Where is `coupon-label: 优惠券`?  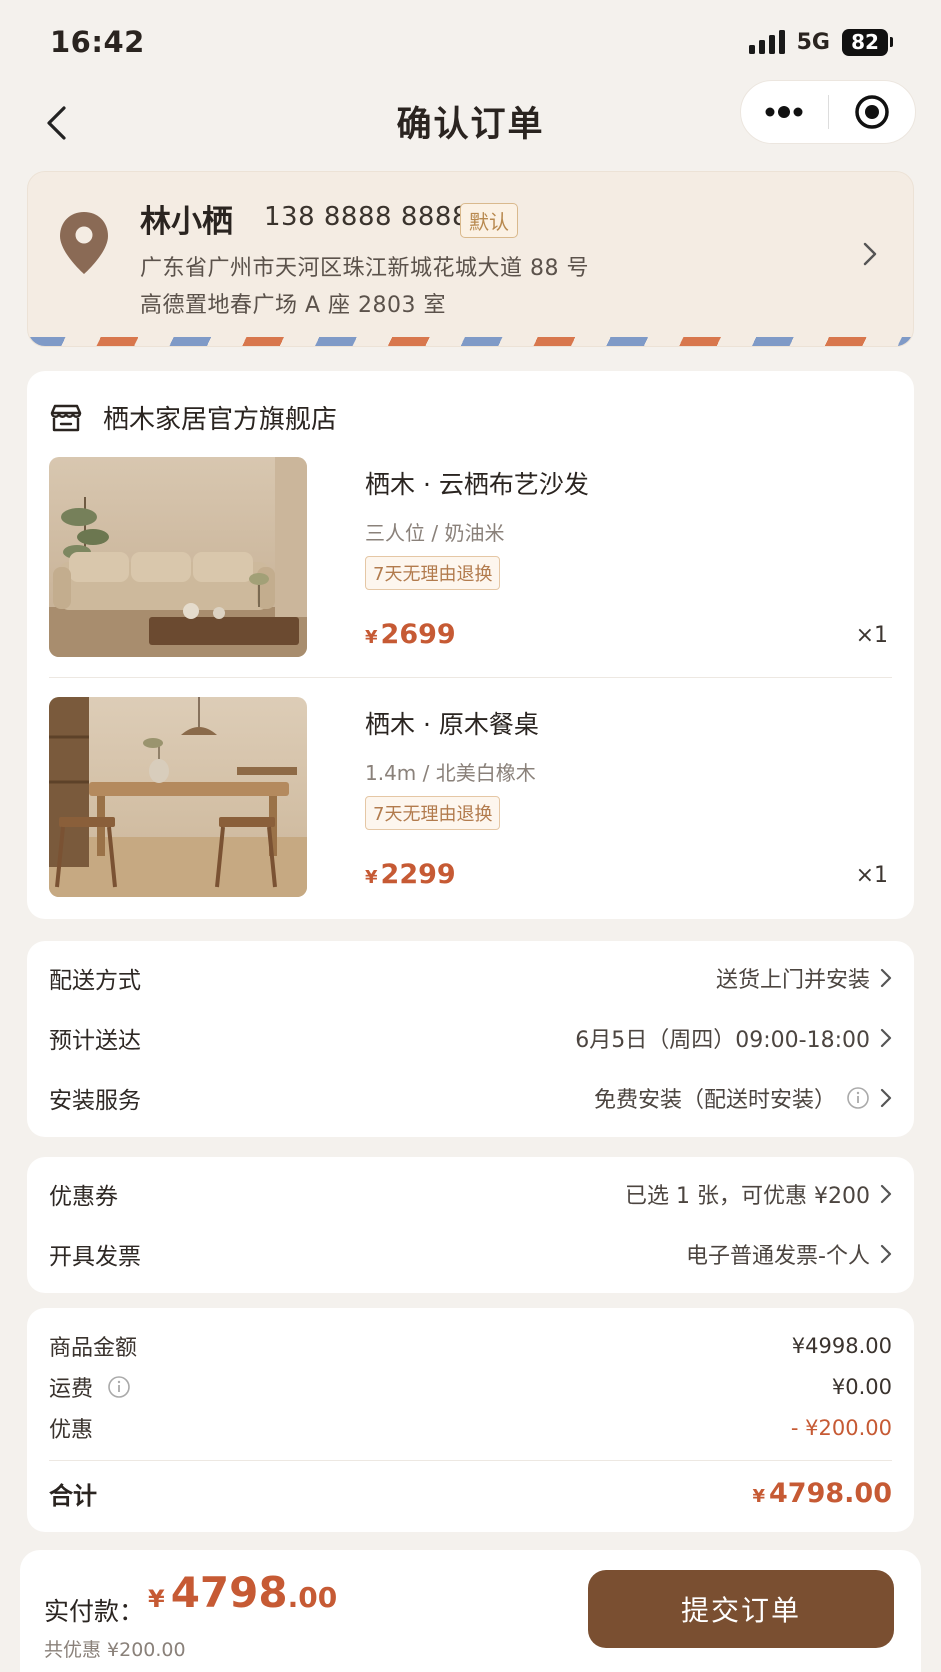 coupon-label: 优惠券 is located at coordinates (83, 1197).